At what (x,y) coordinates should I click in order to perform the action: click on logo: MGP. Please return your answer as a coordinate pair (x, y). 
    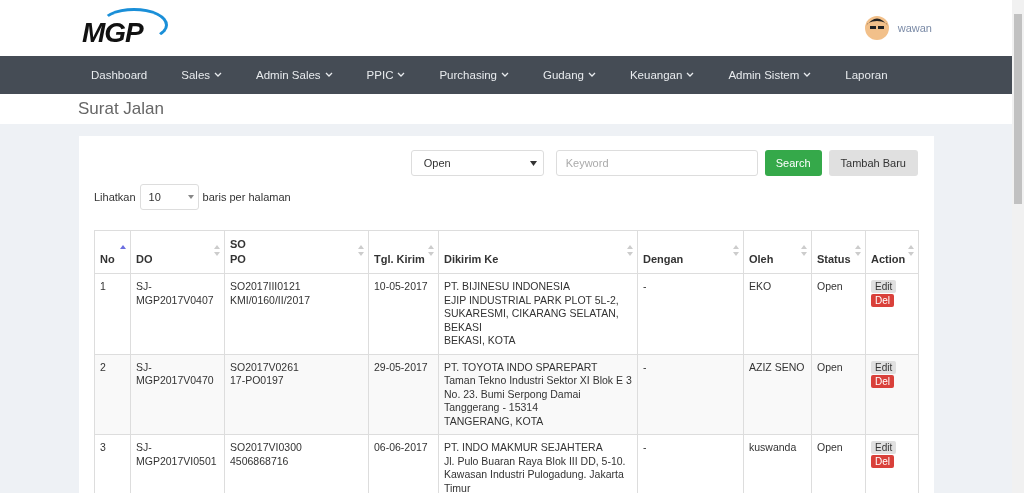
    Looking at the image, I should click on (126, 28).